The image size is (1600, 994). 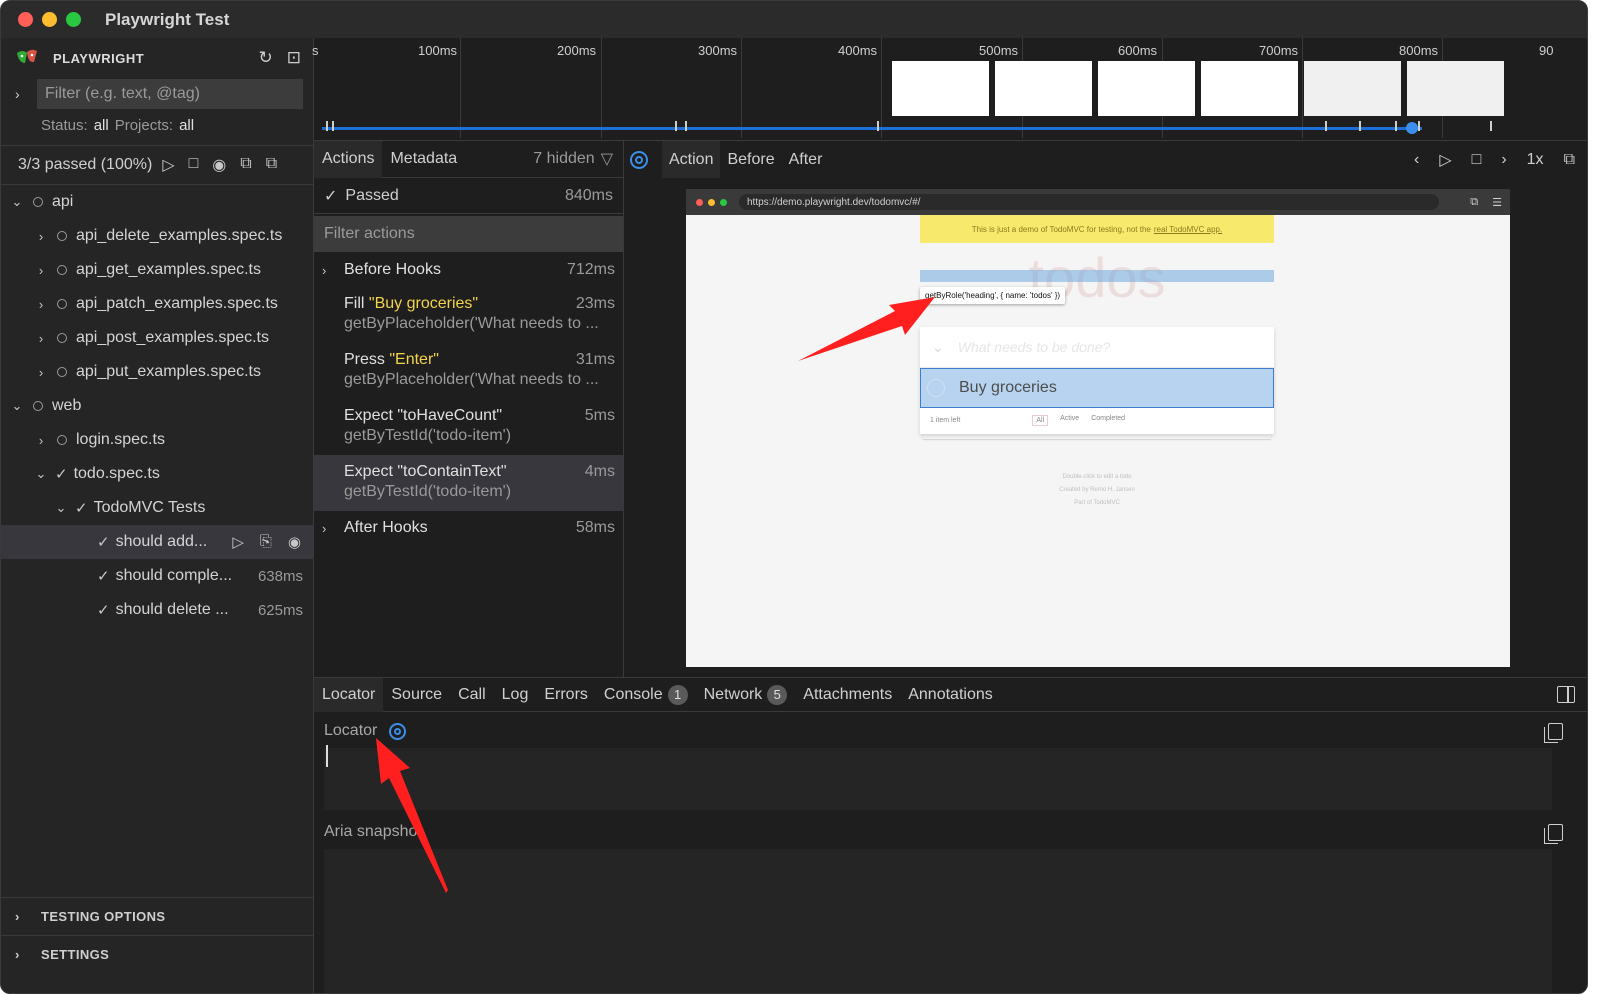 I want to click on copy-icon: ⧉, so click(x=1474, y=202).